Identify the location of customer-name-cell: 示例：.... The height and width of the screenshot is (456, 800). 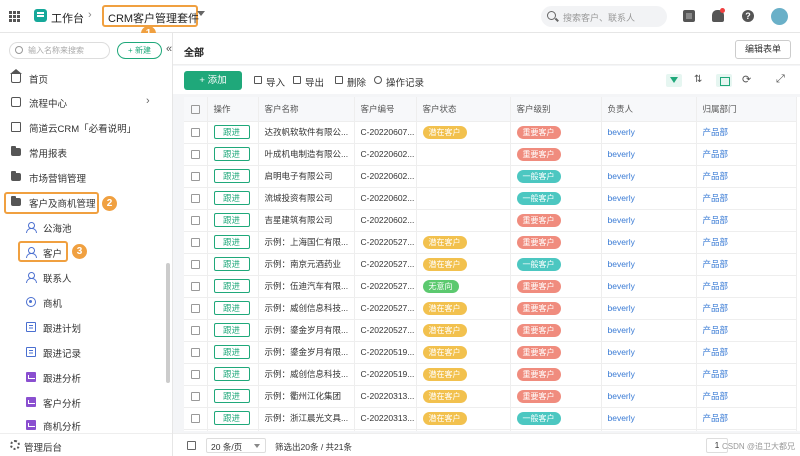
(306, 430).